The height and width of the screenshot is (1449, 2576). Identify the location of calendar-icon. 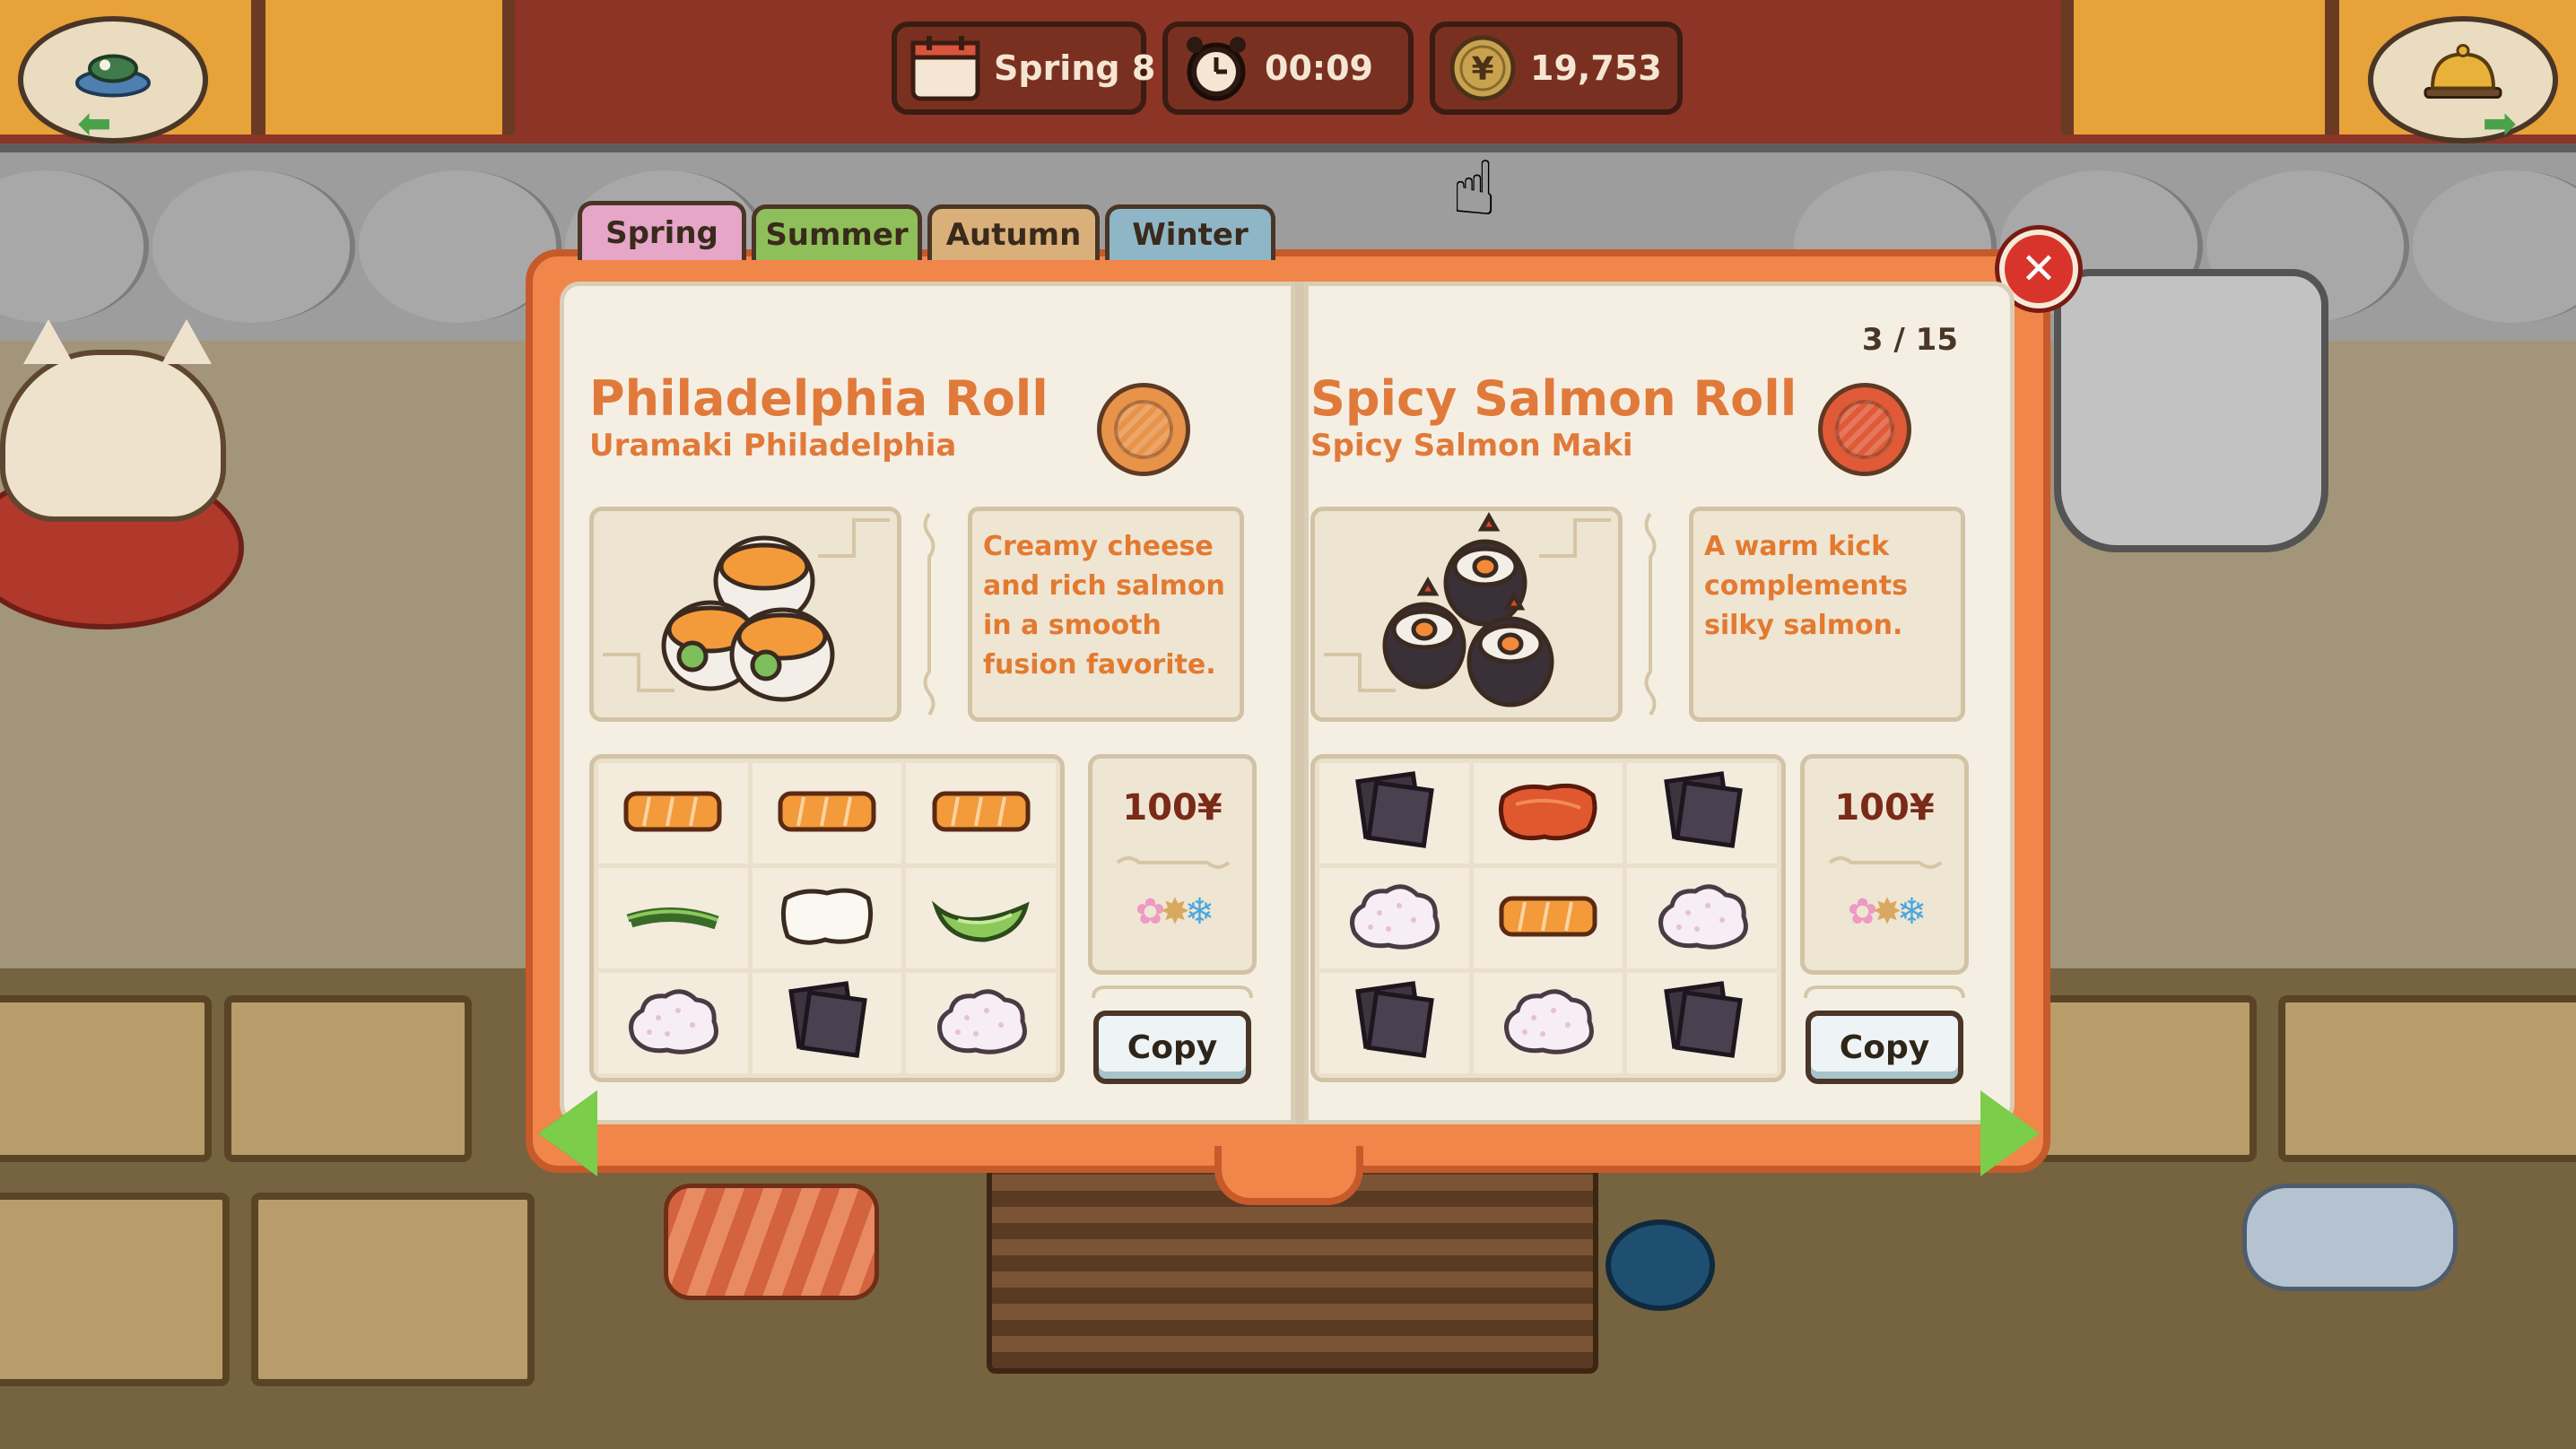
(945, 68).